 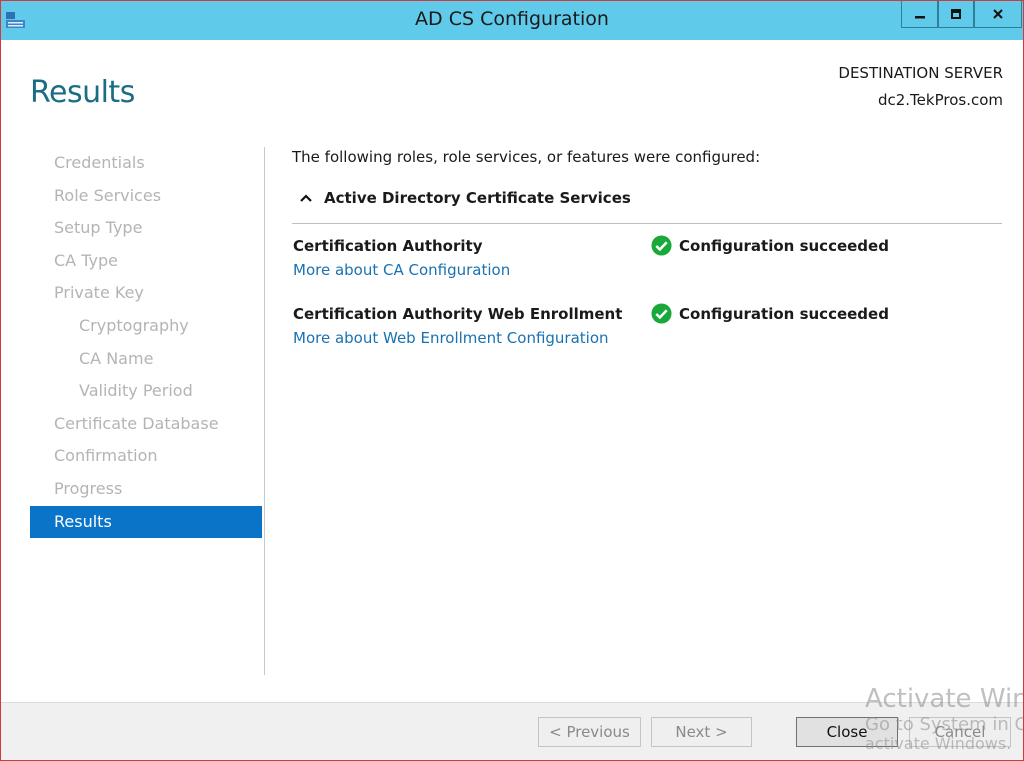 What do you see at coordinates (401, 270) in the screenshot?
I see `more-about-ca-link: More about CA Configuration` at bounding box center [401, 270].